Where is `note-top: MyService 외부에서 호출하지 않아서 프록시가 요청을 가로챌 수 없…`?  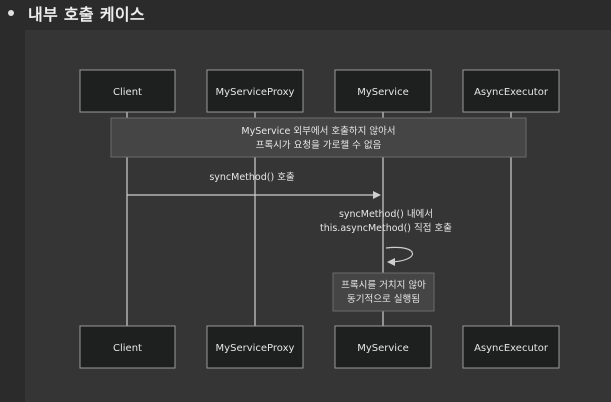
note-top: MyService 외부에서 호출하지 않아서 프록시가 요청을 가로챌 수 없… is located at coordinates (318, 137).